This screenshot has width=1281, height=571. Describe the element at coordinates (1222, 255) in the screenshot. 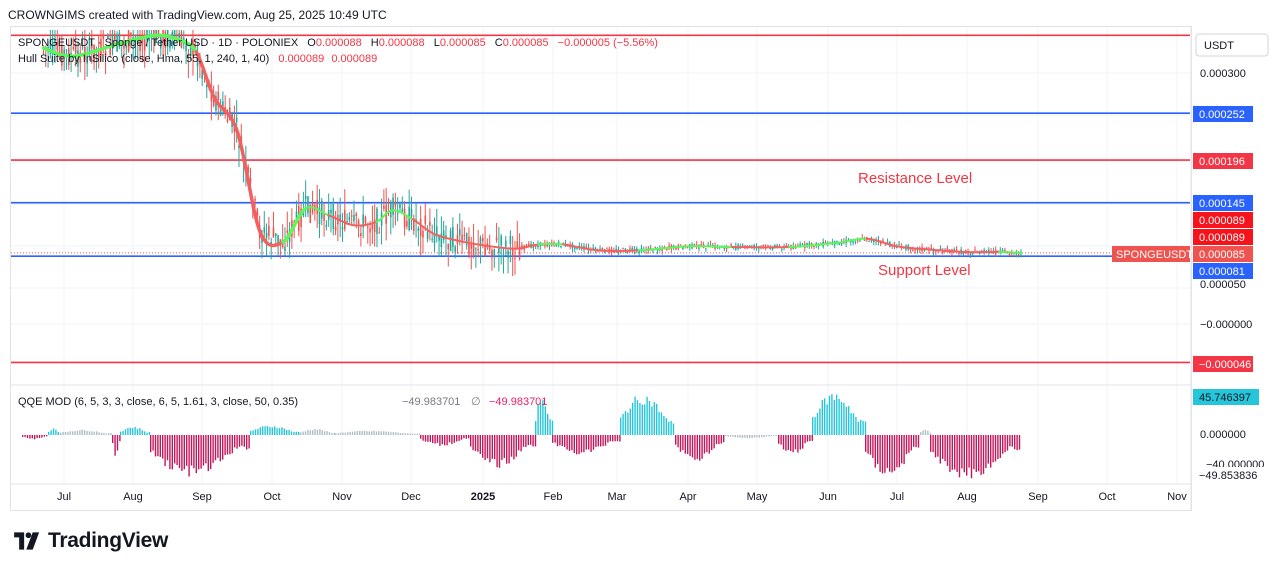

I see `price-tag-label: 0.000085` at that location.